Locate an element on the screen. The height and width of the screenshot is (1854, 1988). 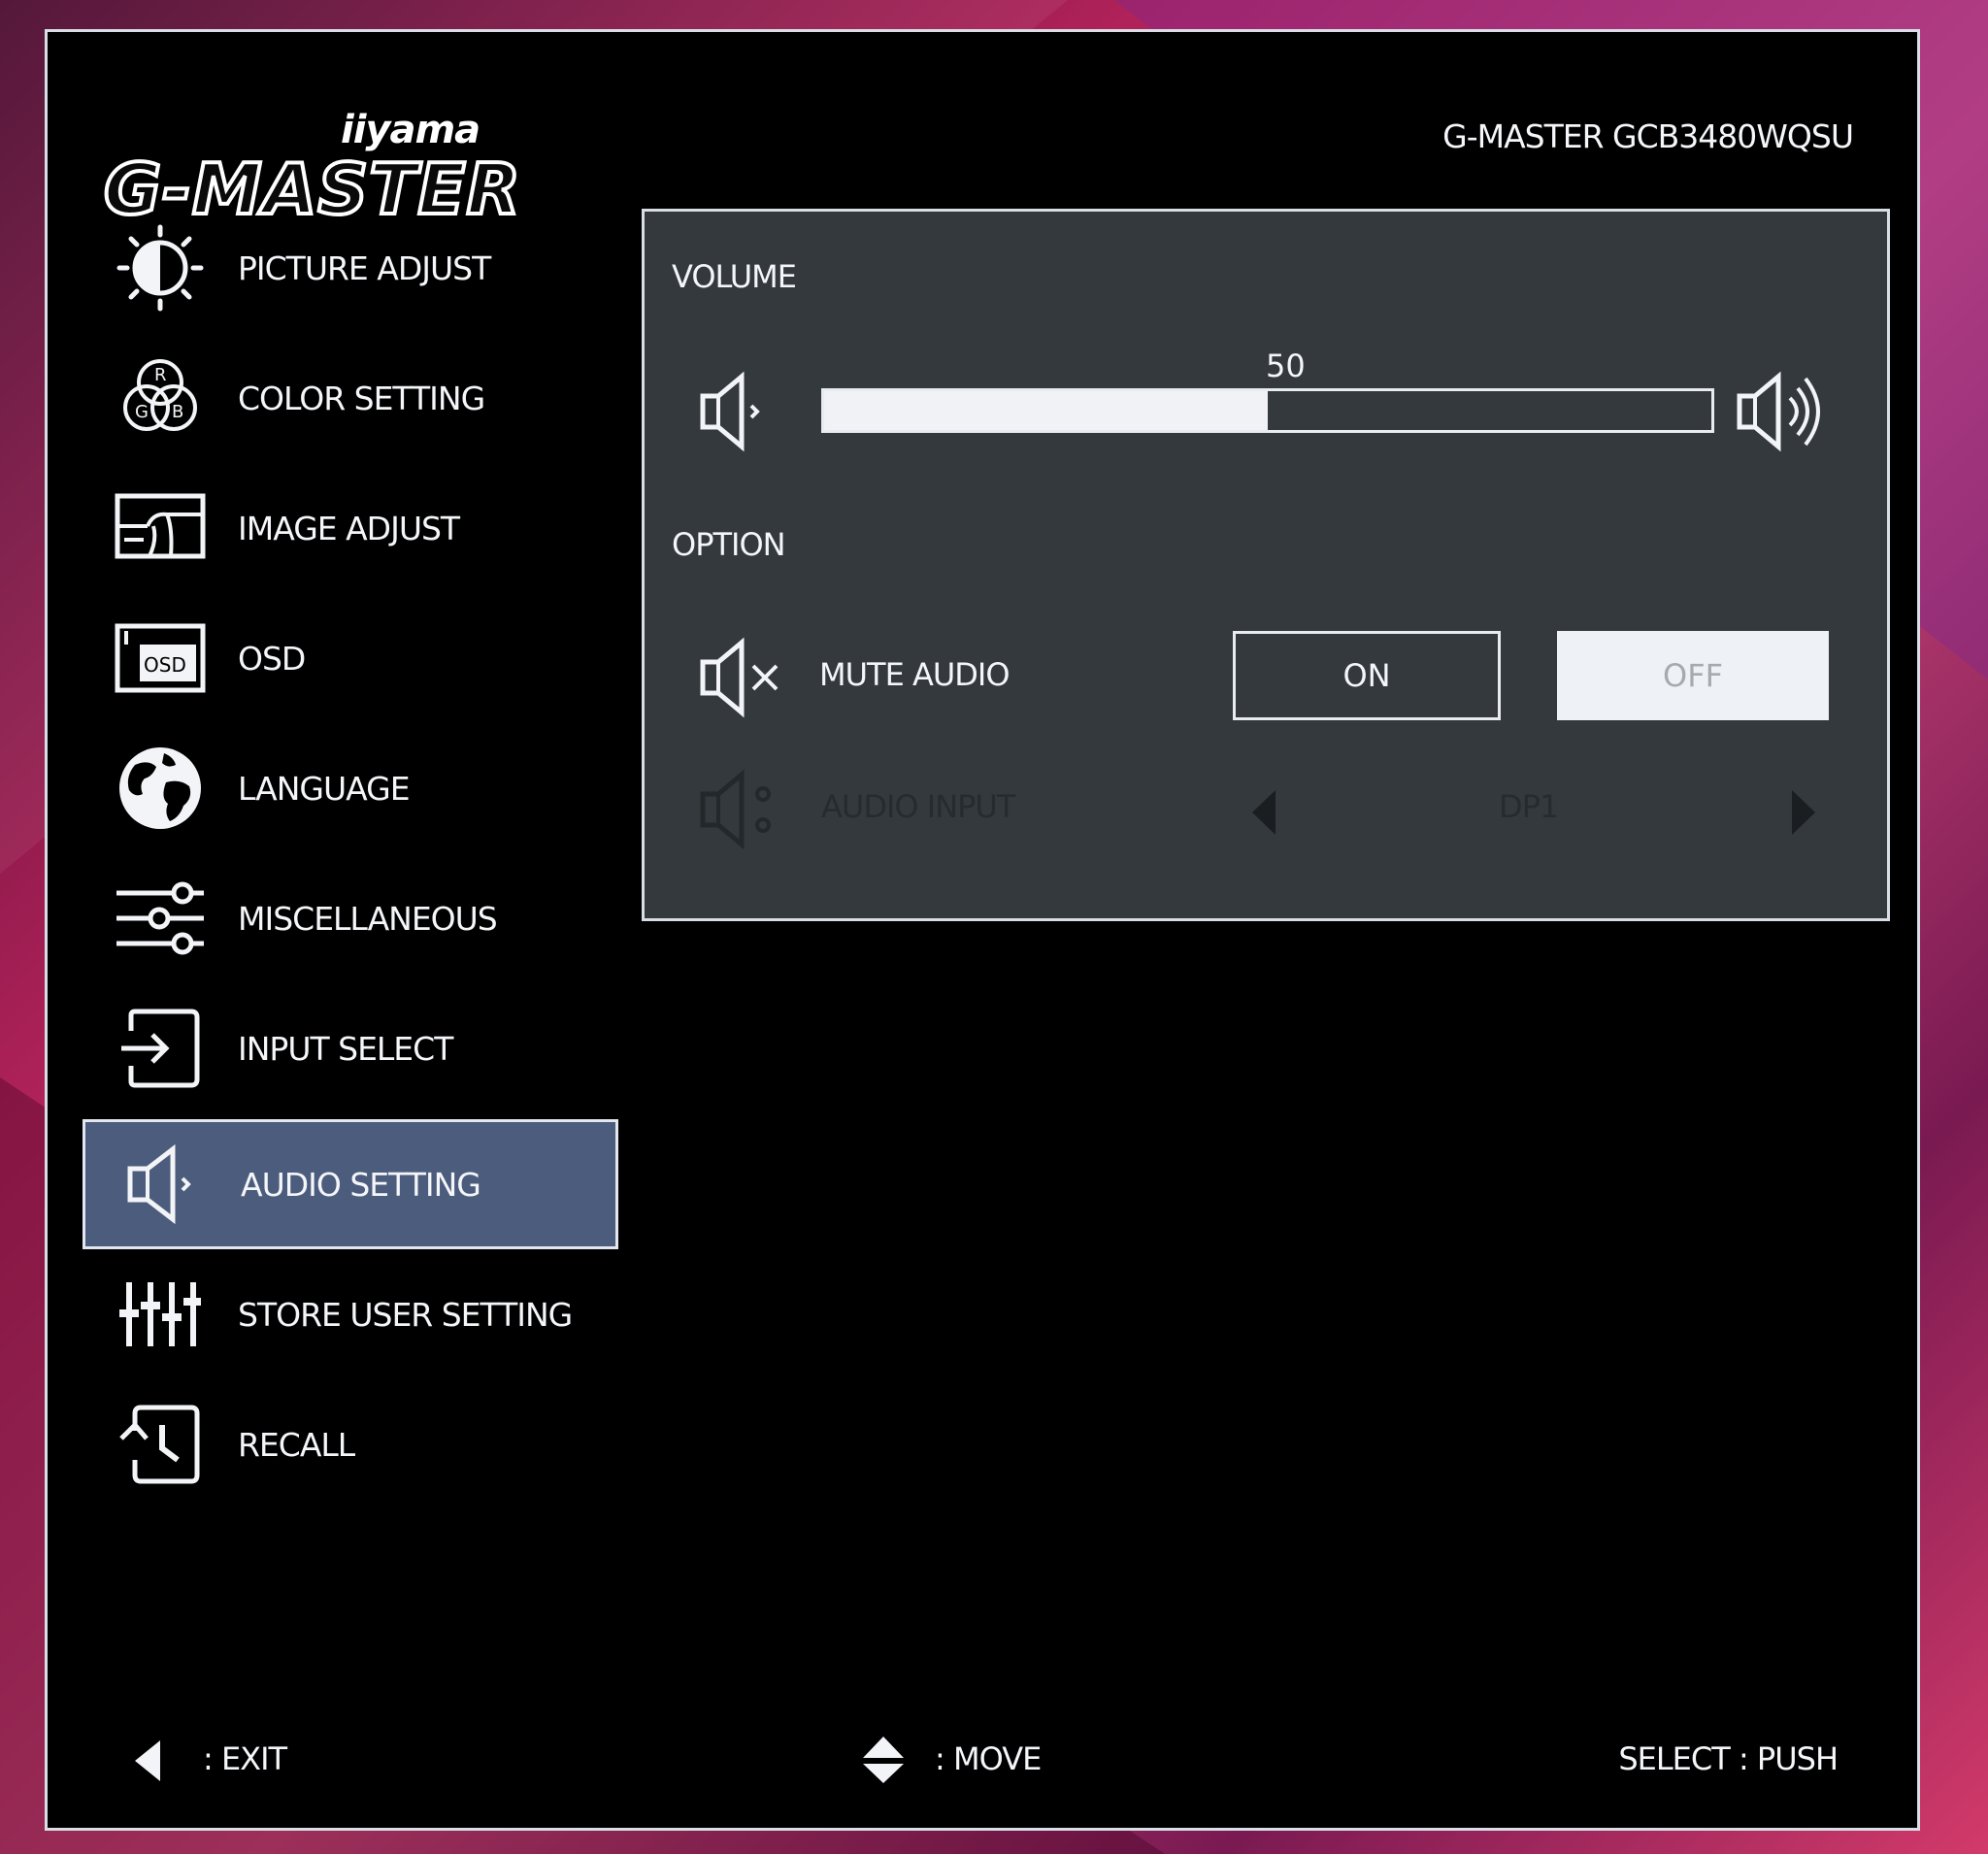
mute-audio-label: MUTE AUDIO is located at coordinates (915, 674).